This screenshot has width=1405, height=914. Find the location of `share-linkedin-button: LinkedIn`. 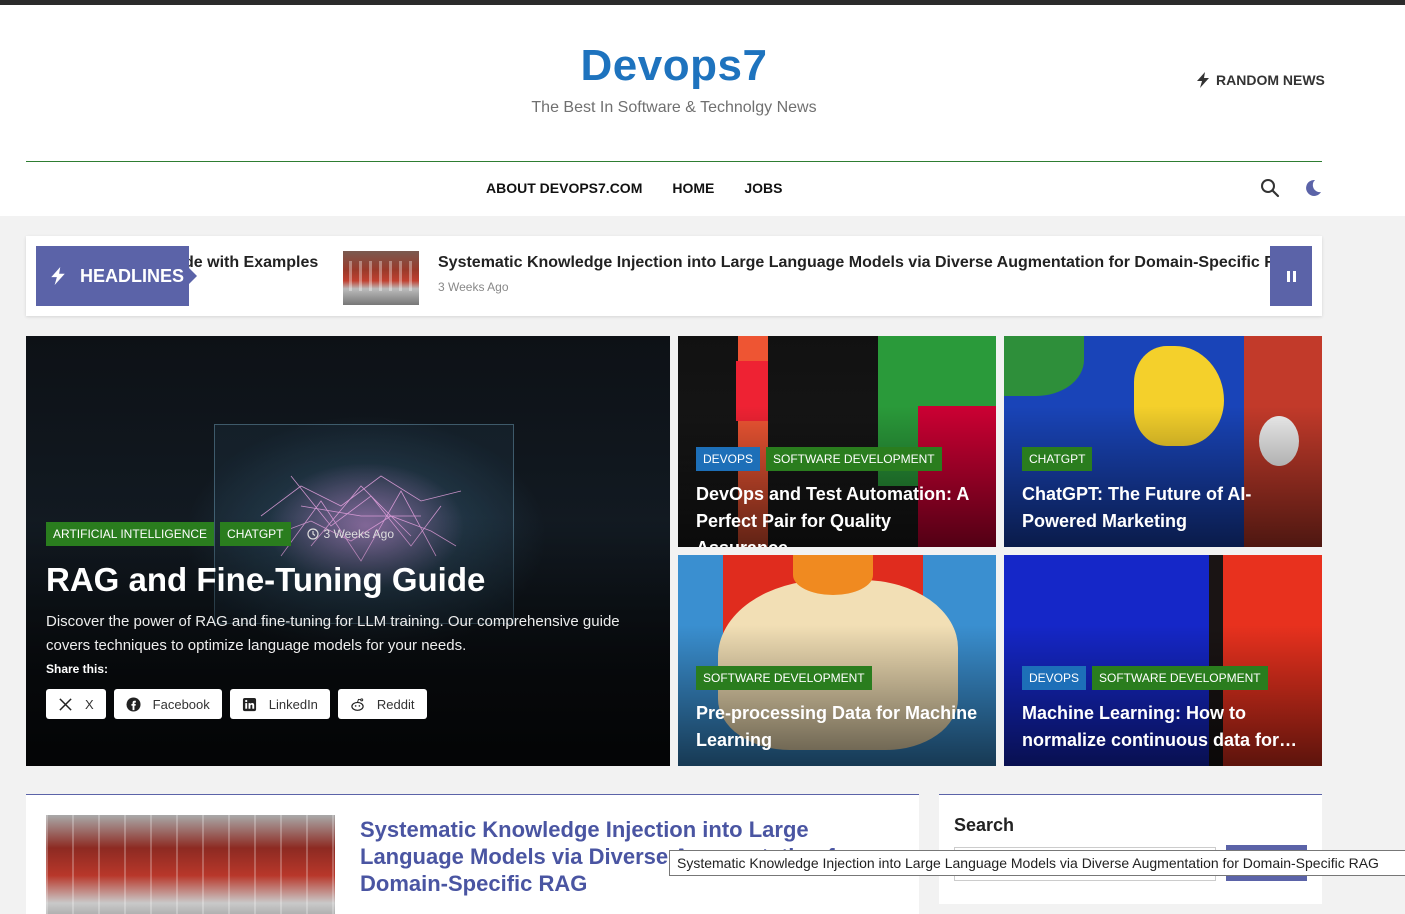

share-linkedin-button: LinkedIn is located at coordinates (279, 704).